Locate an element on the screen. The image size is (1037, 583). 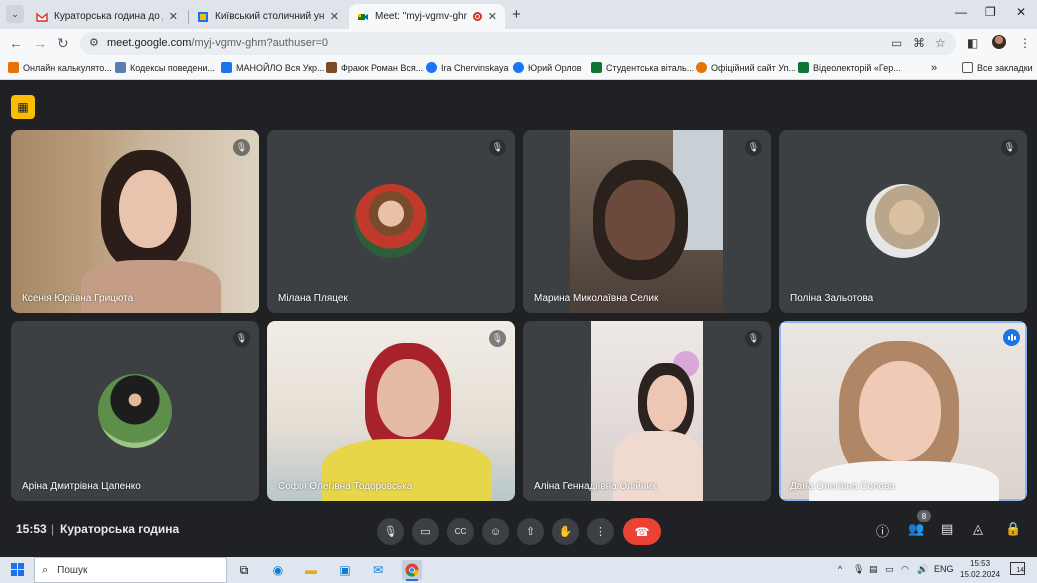
tab-gmail: Кураторська година до Дня в ✕ is located at coordinates (107, 16).